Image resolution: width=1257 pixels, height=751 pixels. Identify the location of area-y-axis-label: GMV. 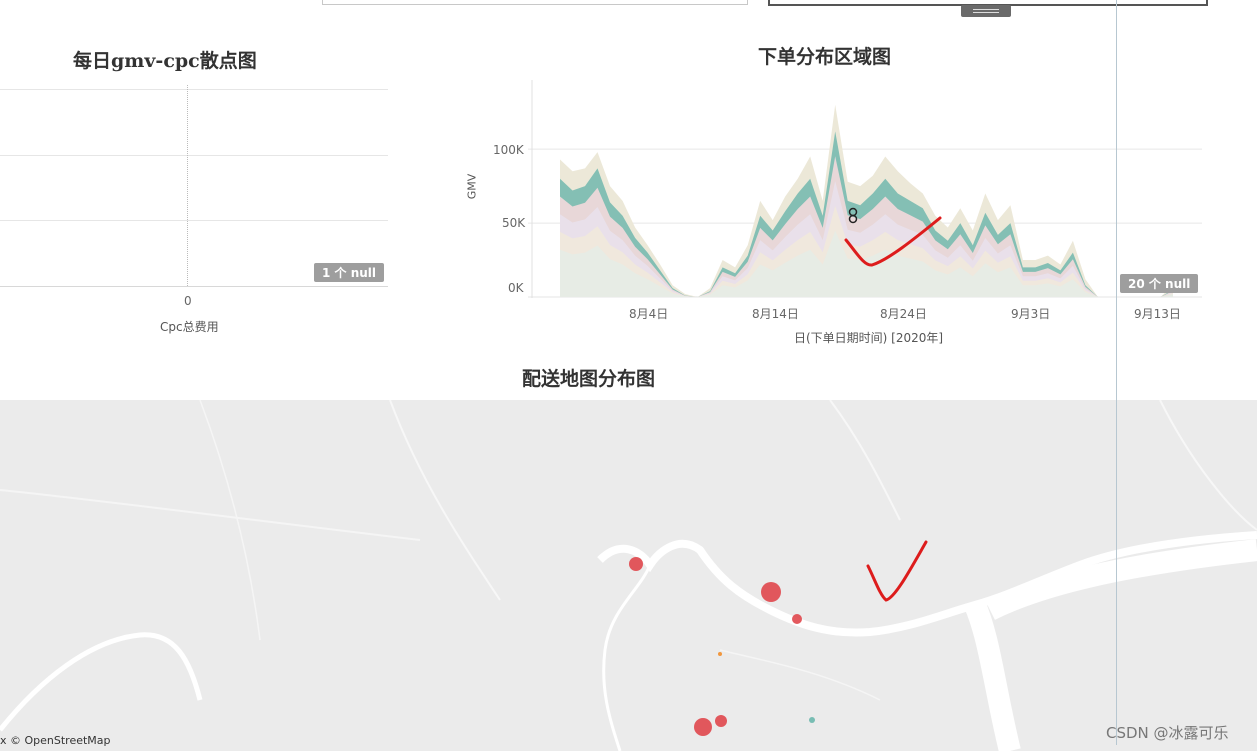
(472, 186).